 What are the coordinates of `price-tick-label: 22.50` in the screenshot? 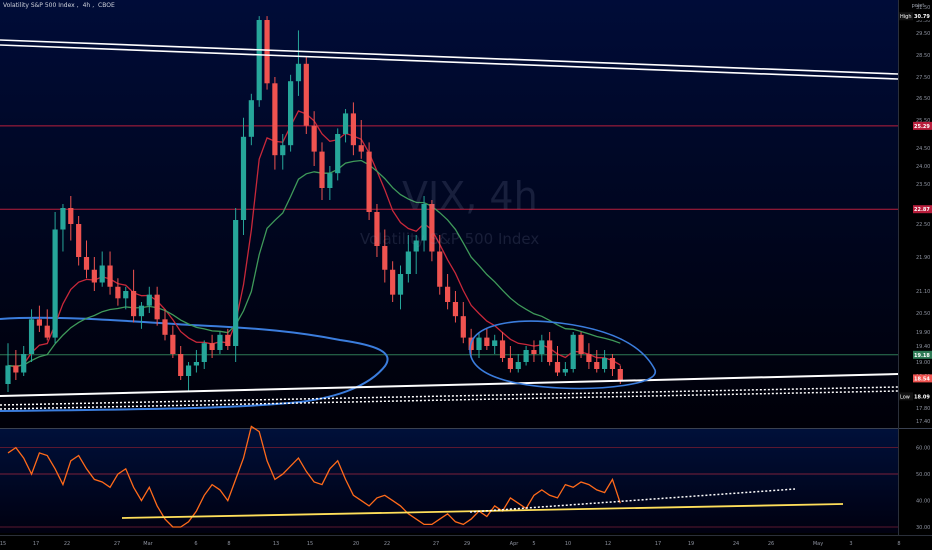 It's located at (923, 225).